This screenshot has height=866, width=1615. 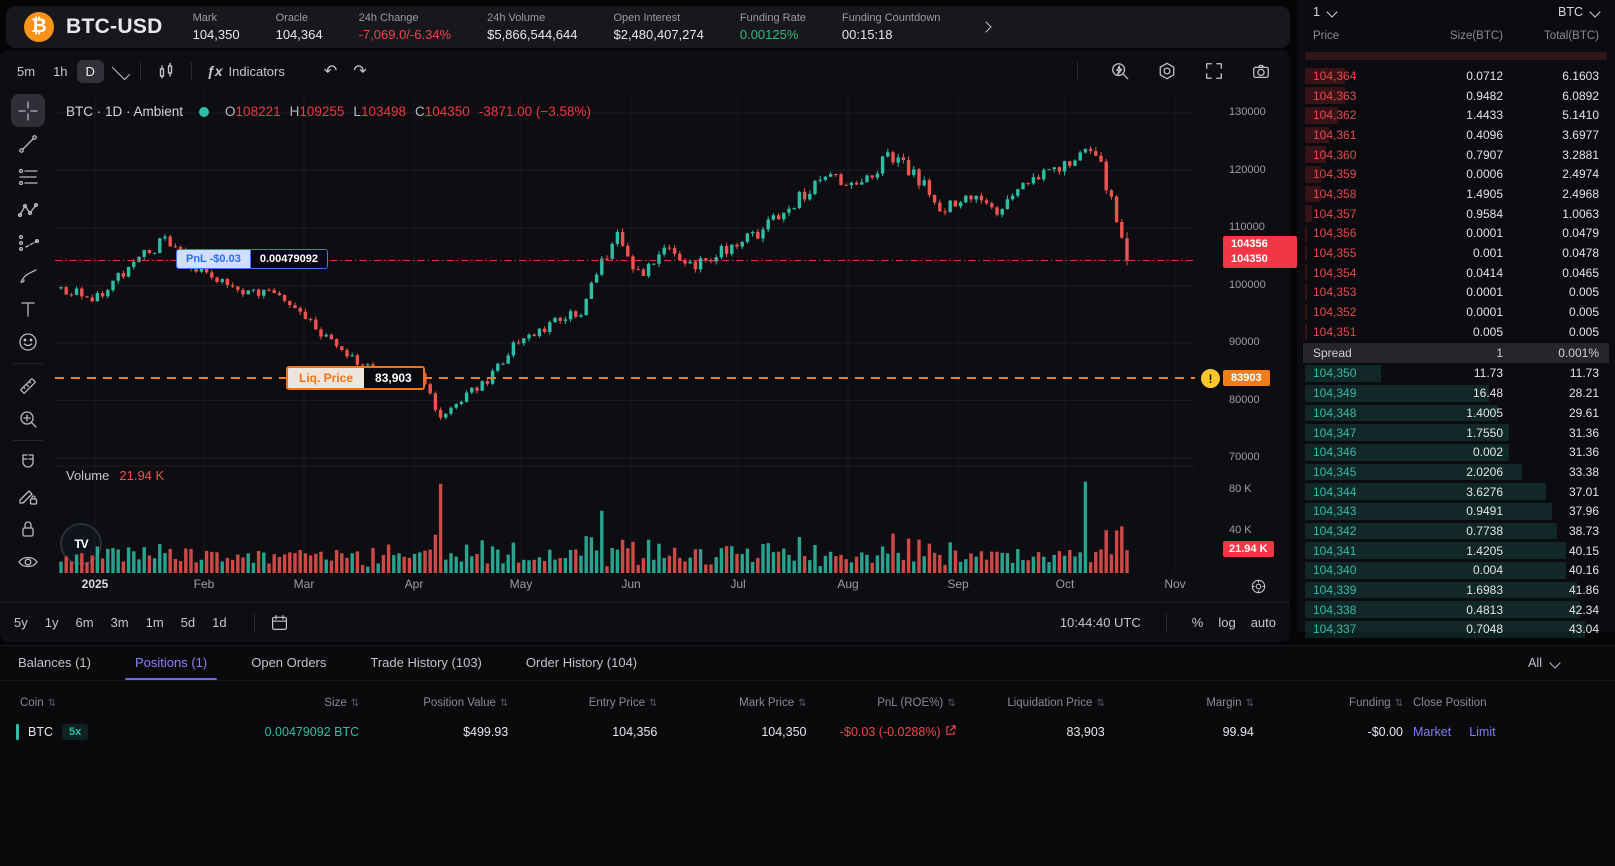 I want to click on axis-settings-icon, so click(x=1258, y=589).